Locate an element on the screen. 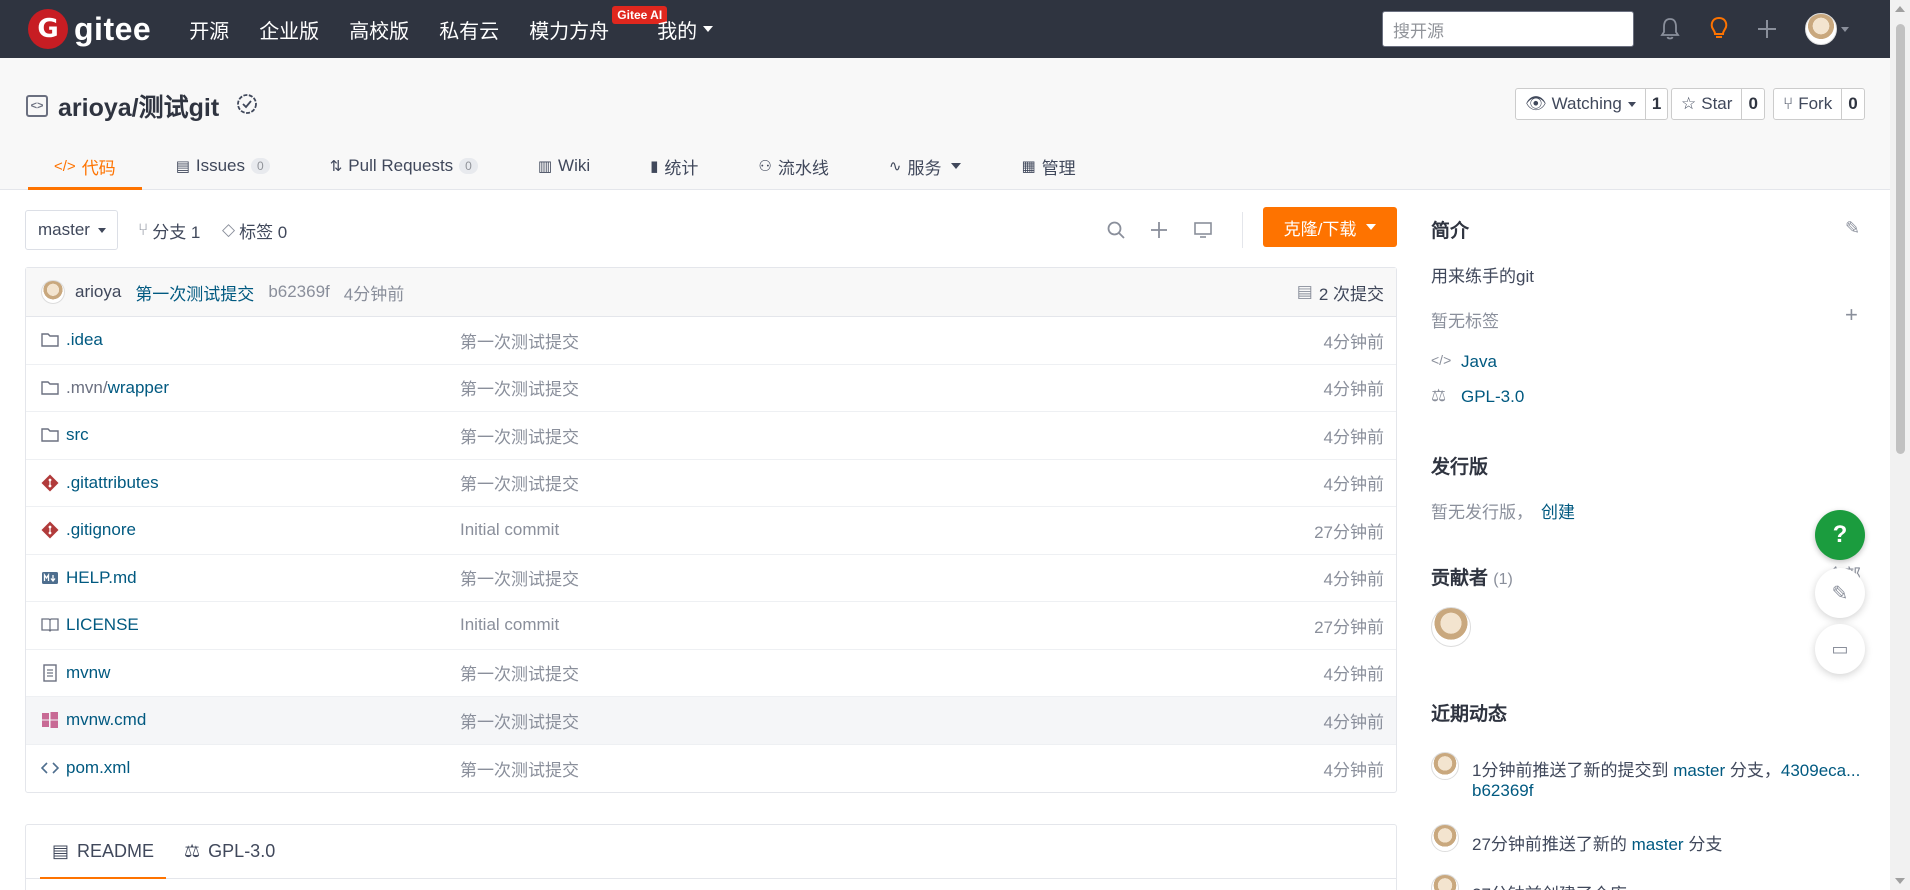 This screenshot has width=1910, height=890. language-link: Java is located at coordinates (1479, 362).